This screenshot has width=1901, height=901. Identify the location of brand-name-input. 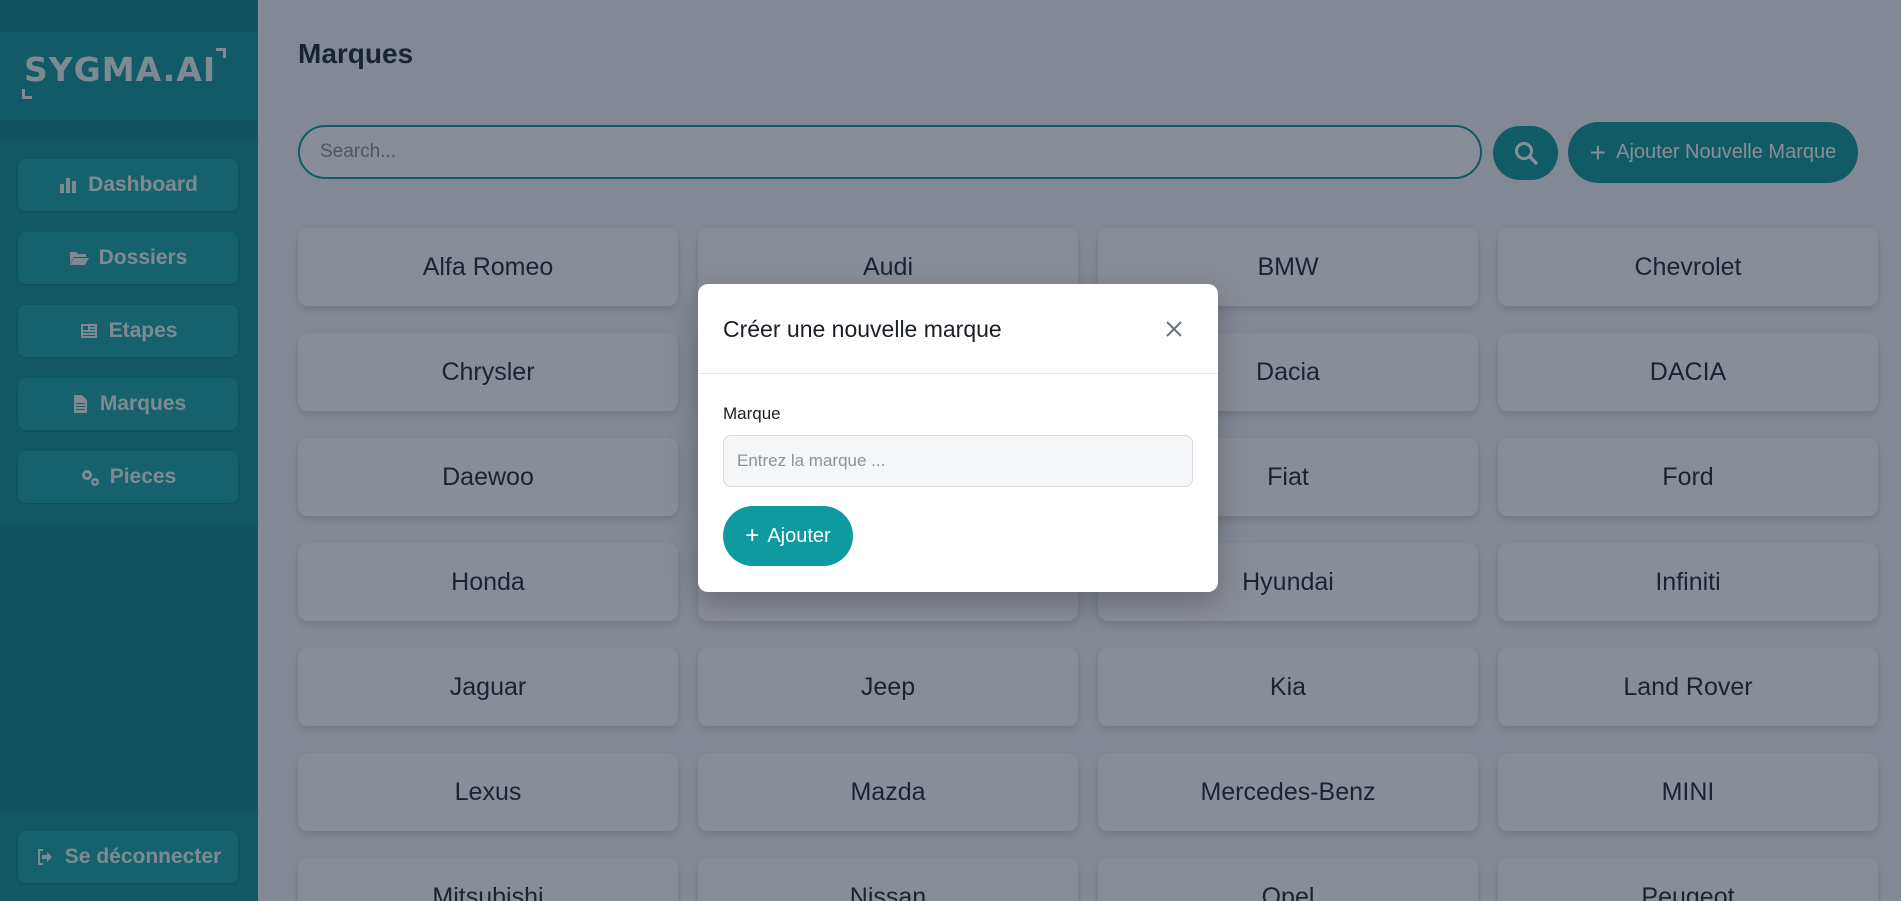
(958, 461).